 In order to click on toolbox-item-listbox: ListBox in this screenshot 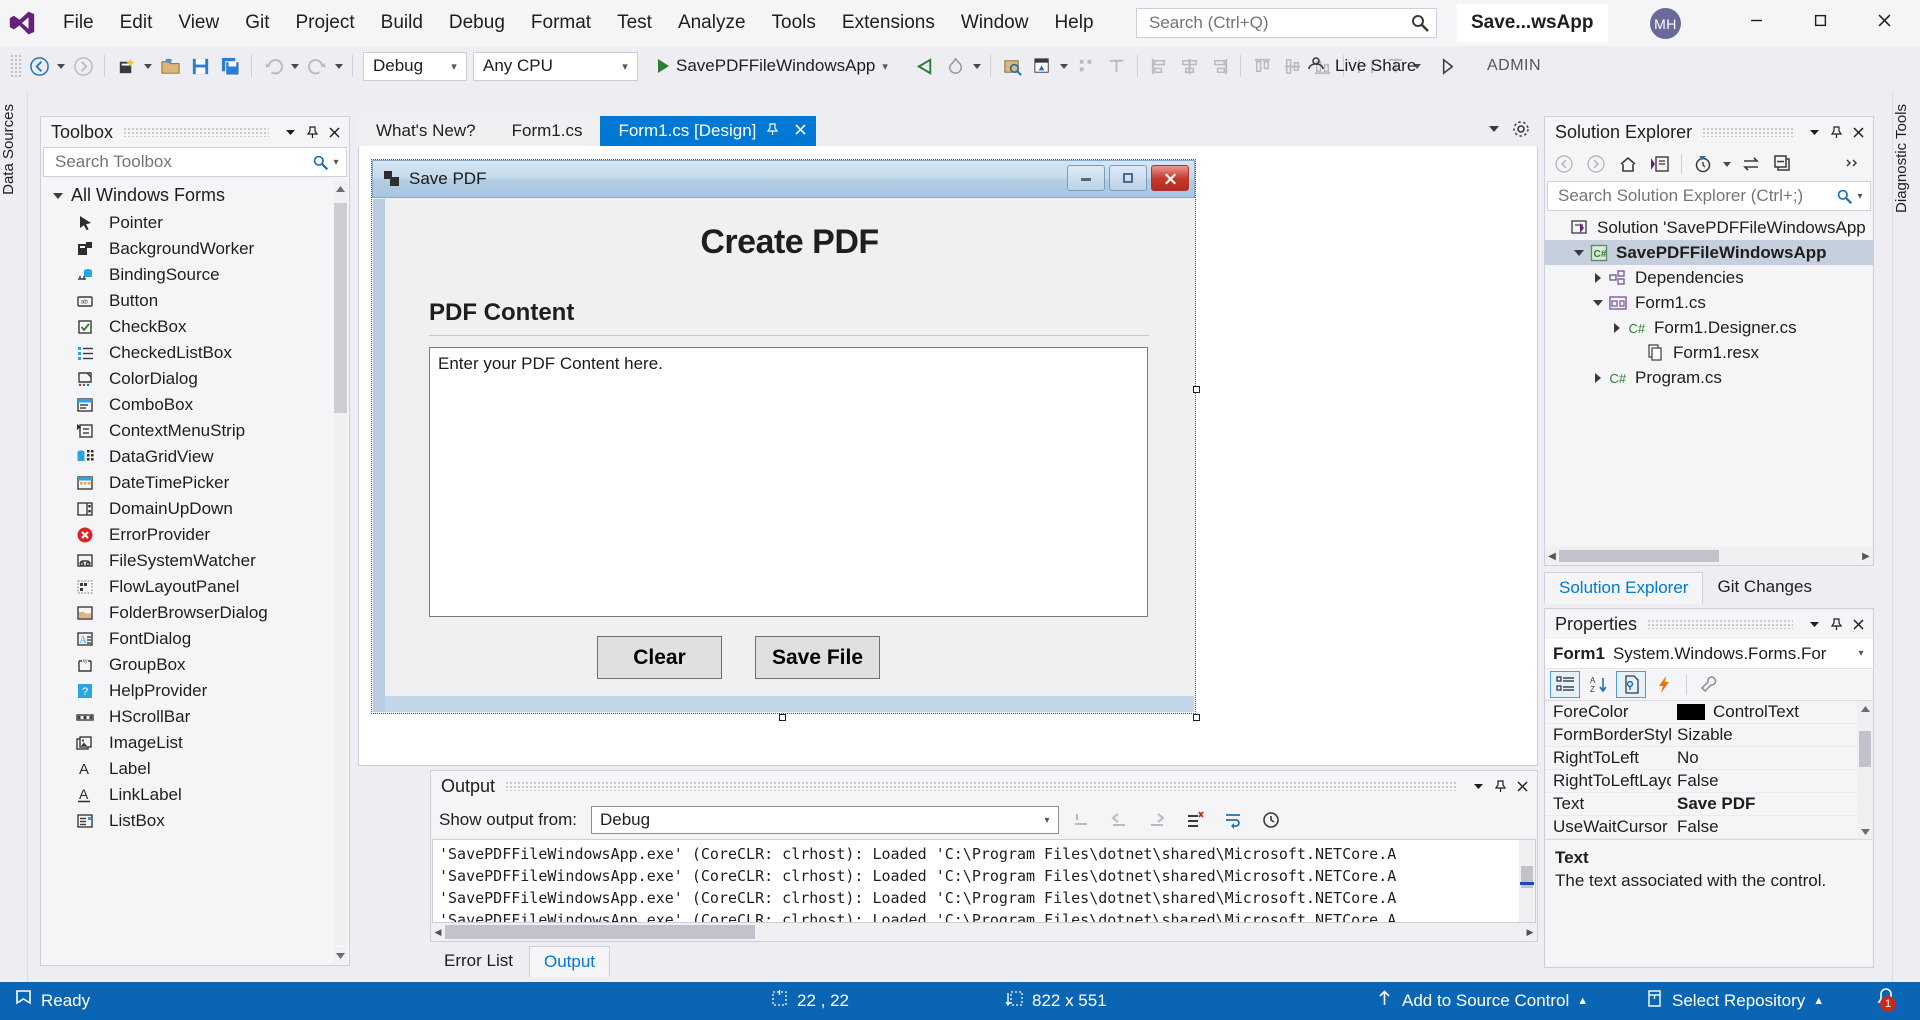, I will do `click(195, 821)`.